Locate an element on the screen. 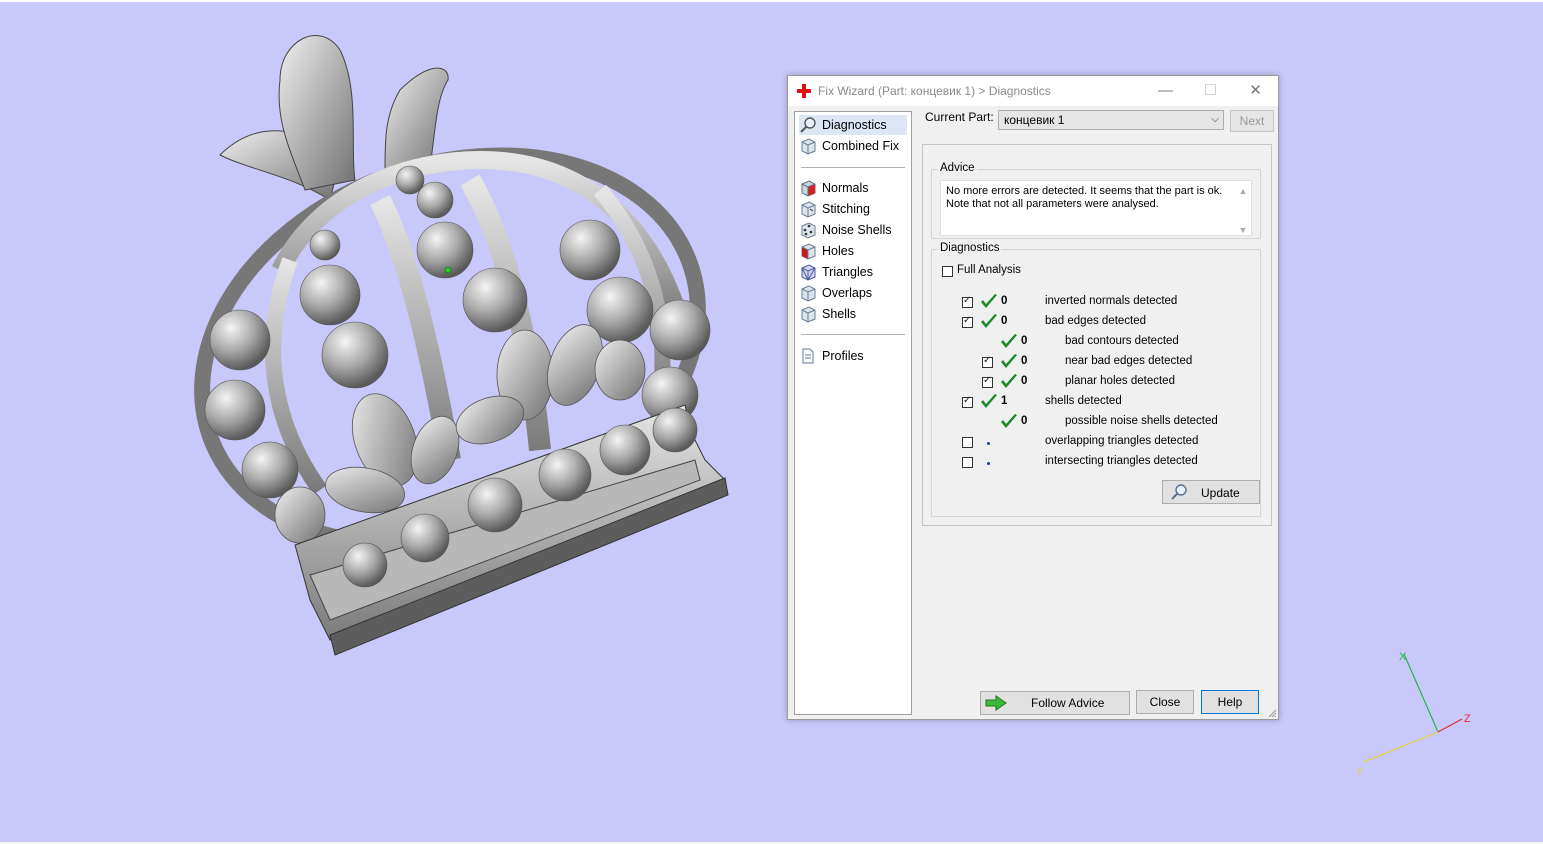  document-icon is located at coordinates (808, 356).